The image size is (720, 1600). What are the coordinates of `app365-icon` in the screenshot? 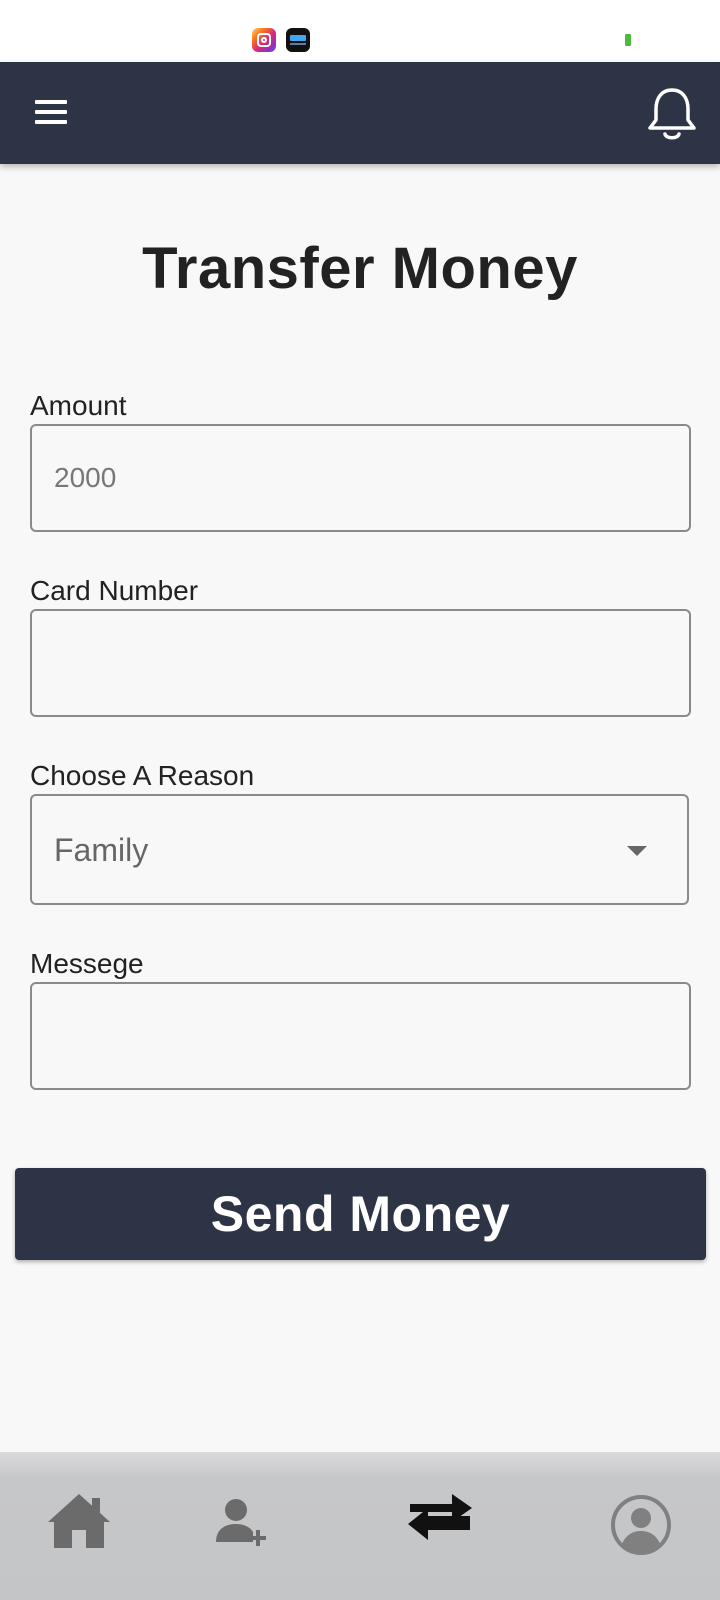 It's located at (298, 40).